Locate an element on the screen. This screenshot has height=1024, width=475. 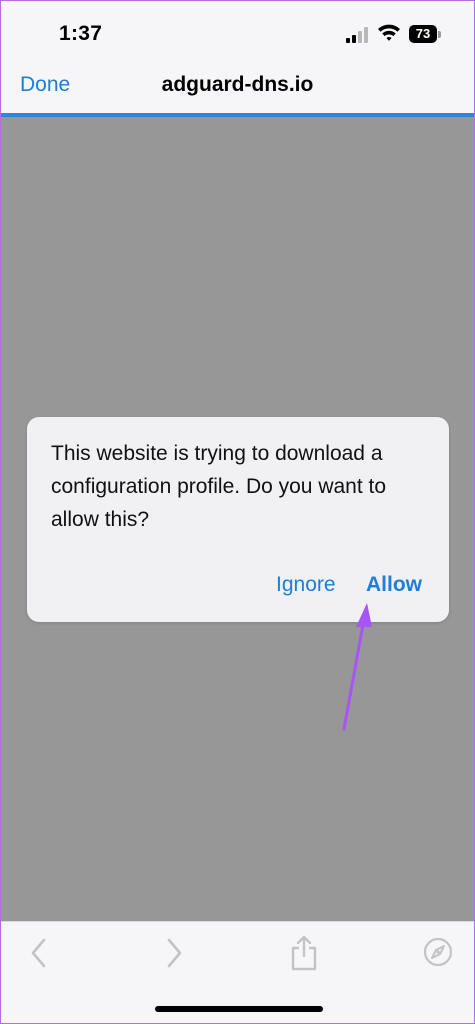
ignore-button: Ignore is located at coordinates (306, 585).